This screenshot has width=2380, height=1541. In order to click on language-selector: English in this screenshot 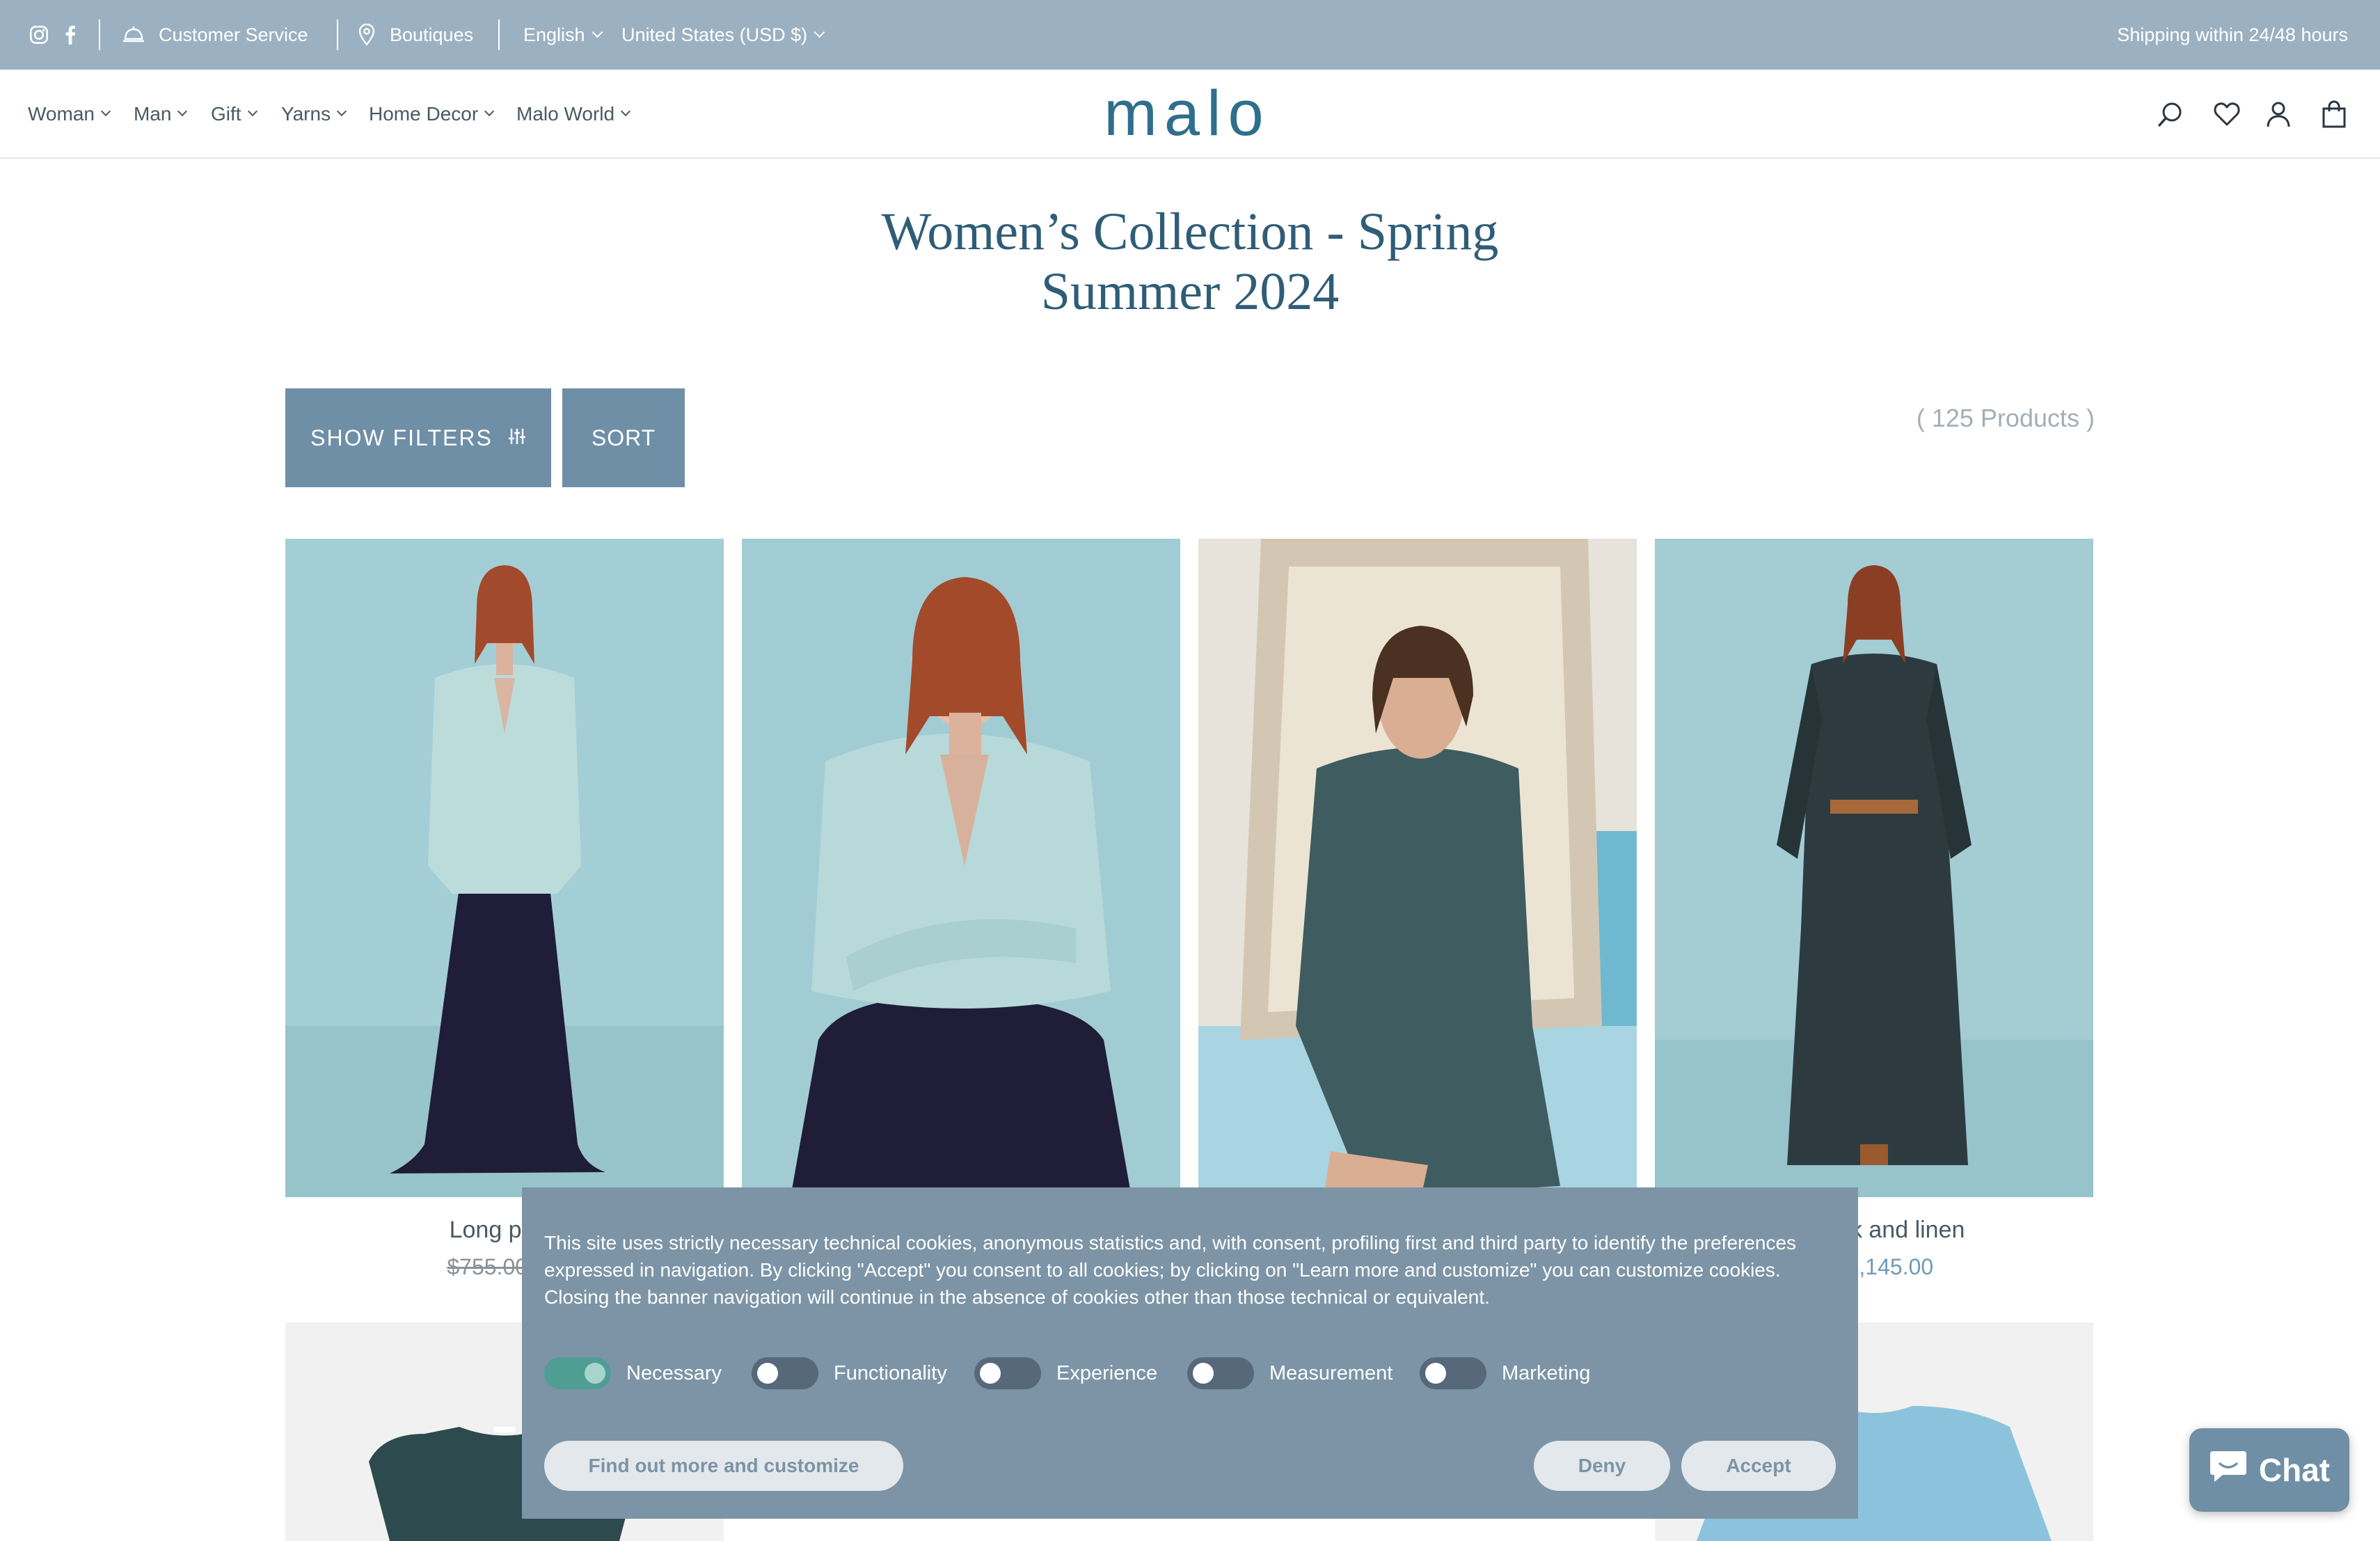, I will do `click(563, 35)`.